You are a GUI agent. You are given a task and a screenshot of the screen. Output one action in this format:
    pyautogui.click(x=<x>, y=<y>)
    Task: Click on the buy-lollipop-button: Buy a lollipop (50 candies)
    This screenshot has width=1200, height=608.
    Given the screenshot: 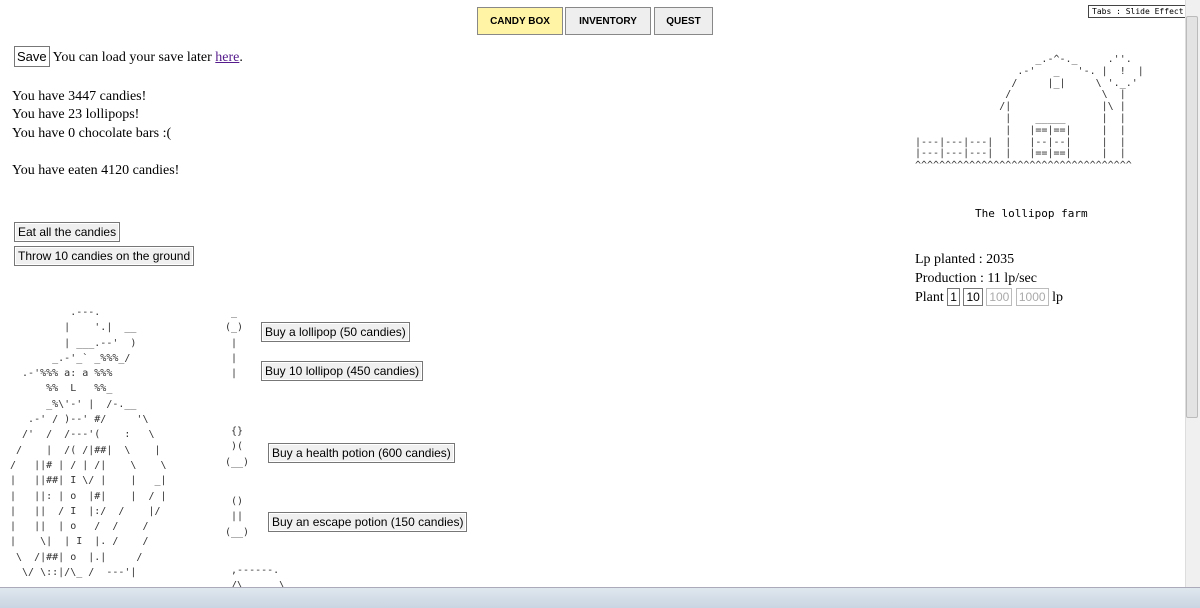 What is the action you would take?
    pyautogui.click(x=335, y=332)
    